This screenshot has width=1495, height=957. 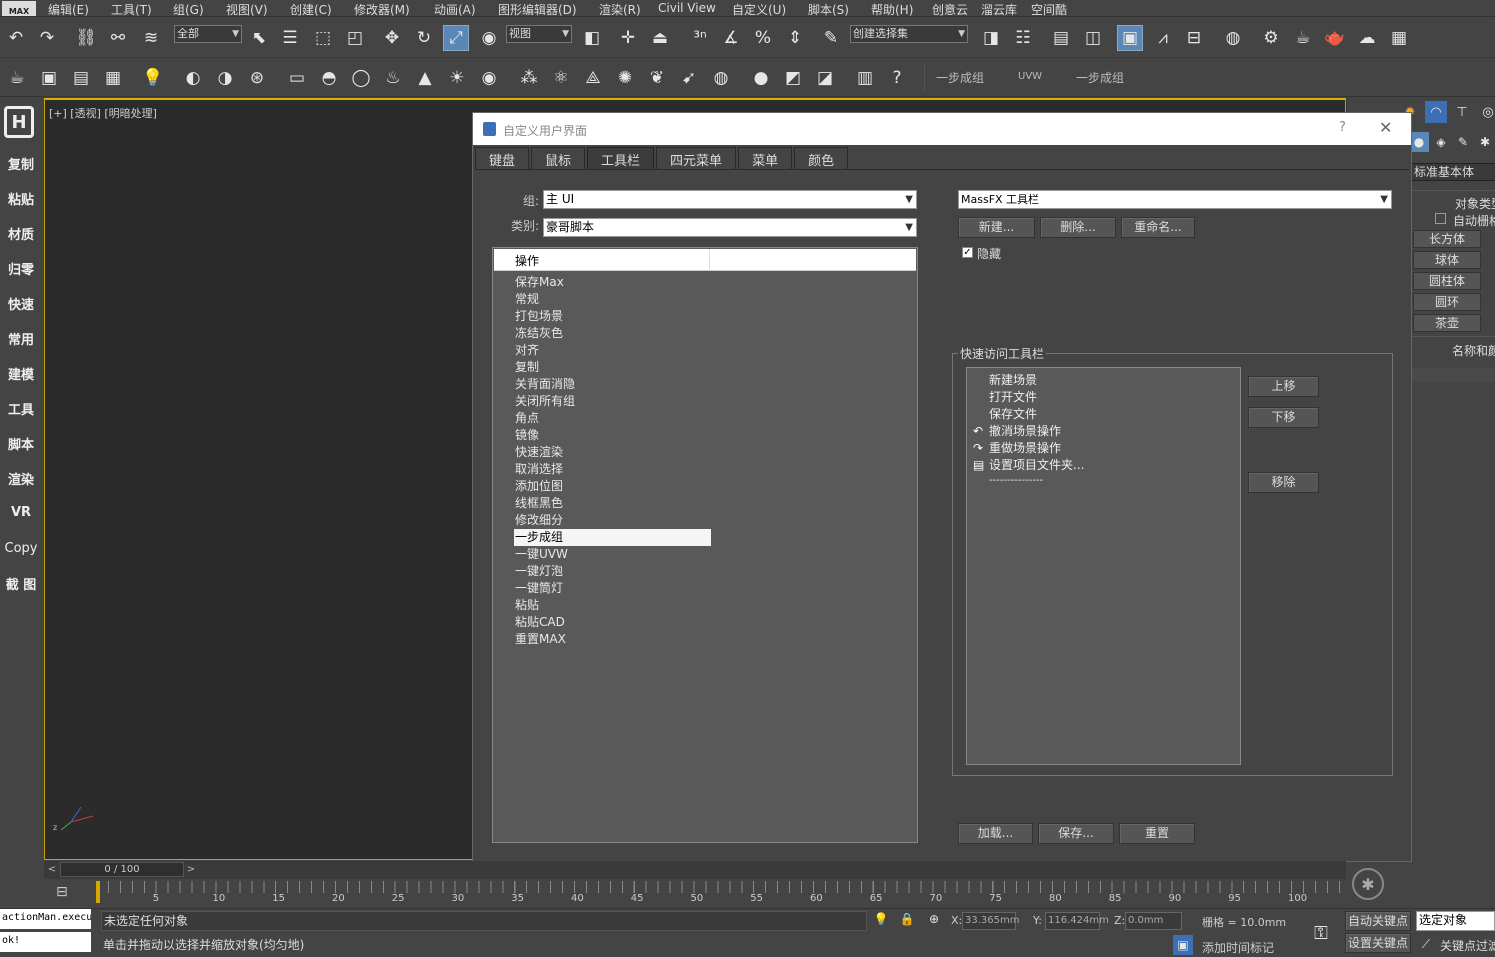 I want to click on selection-filter-dropdown: 全部 ▼, so click(x=208, y=34).